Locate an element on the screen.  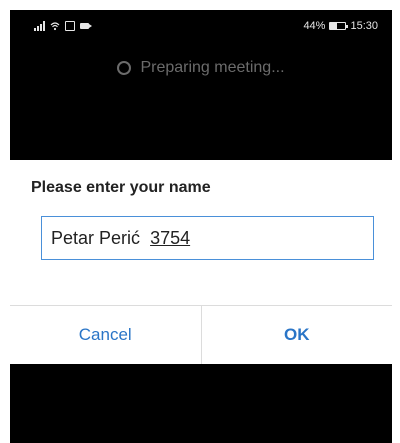
clock: 15:30 is located at coordinates (364, 26).